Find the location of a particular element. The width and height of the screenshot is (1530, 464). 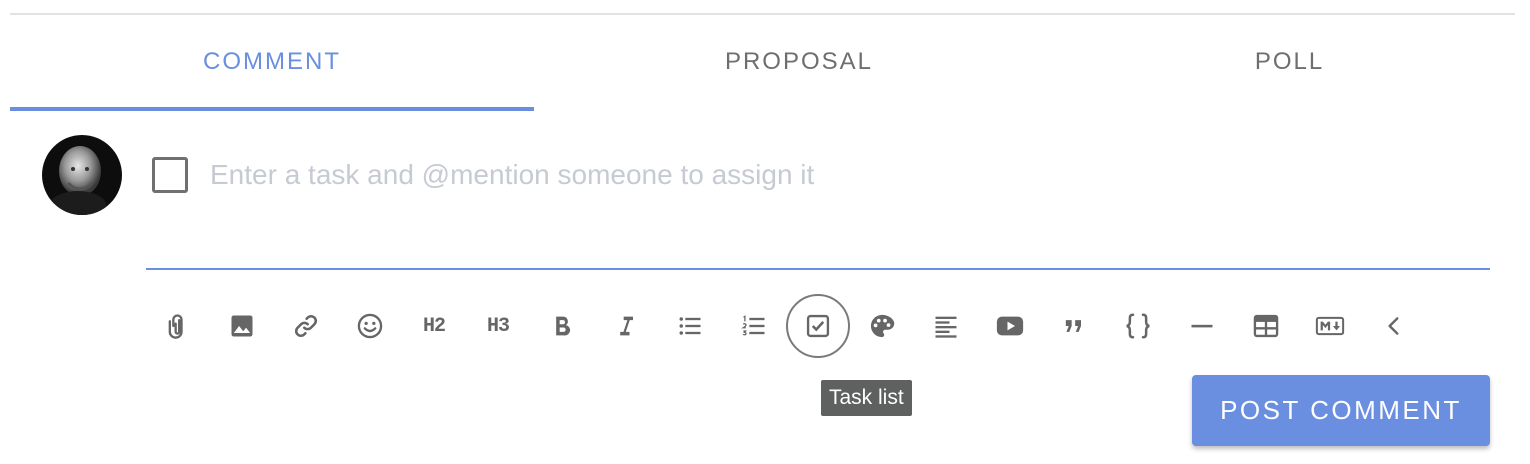

task-list-icon is located at coordinates (818, 326).